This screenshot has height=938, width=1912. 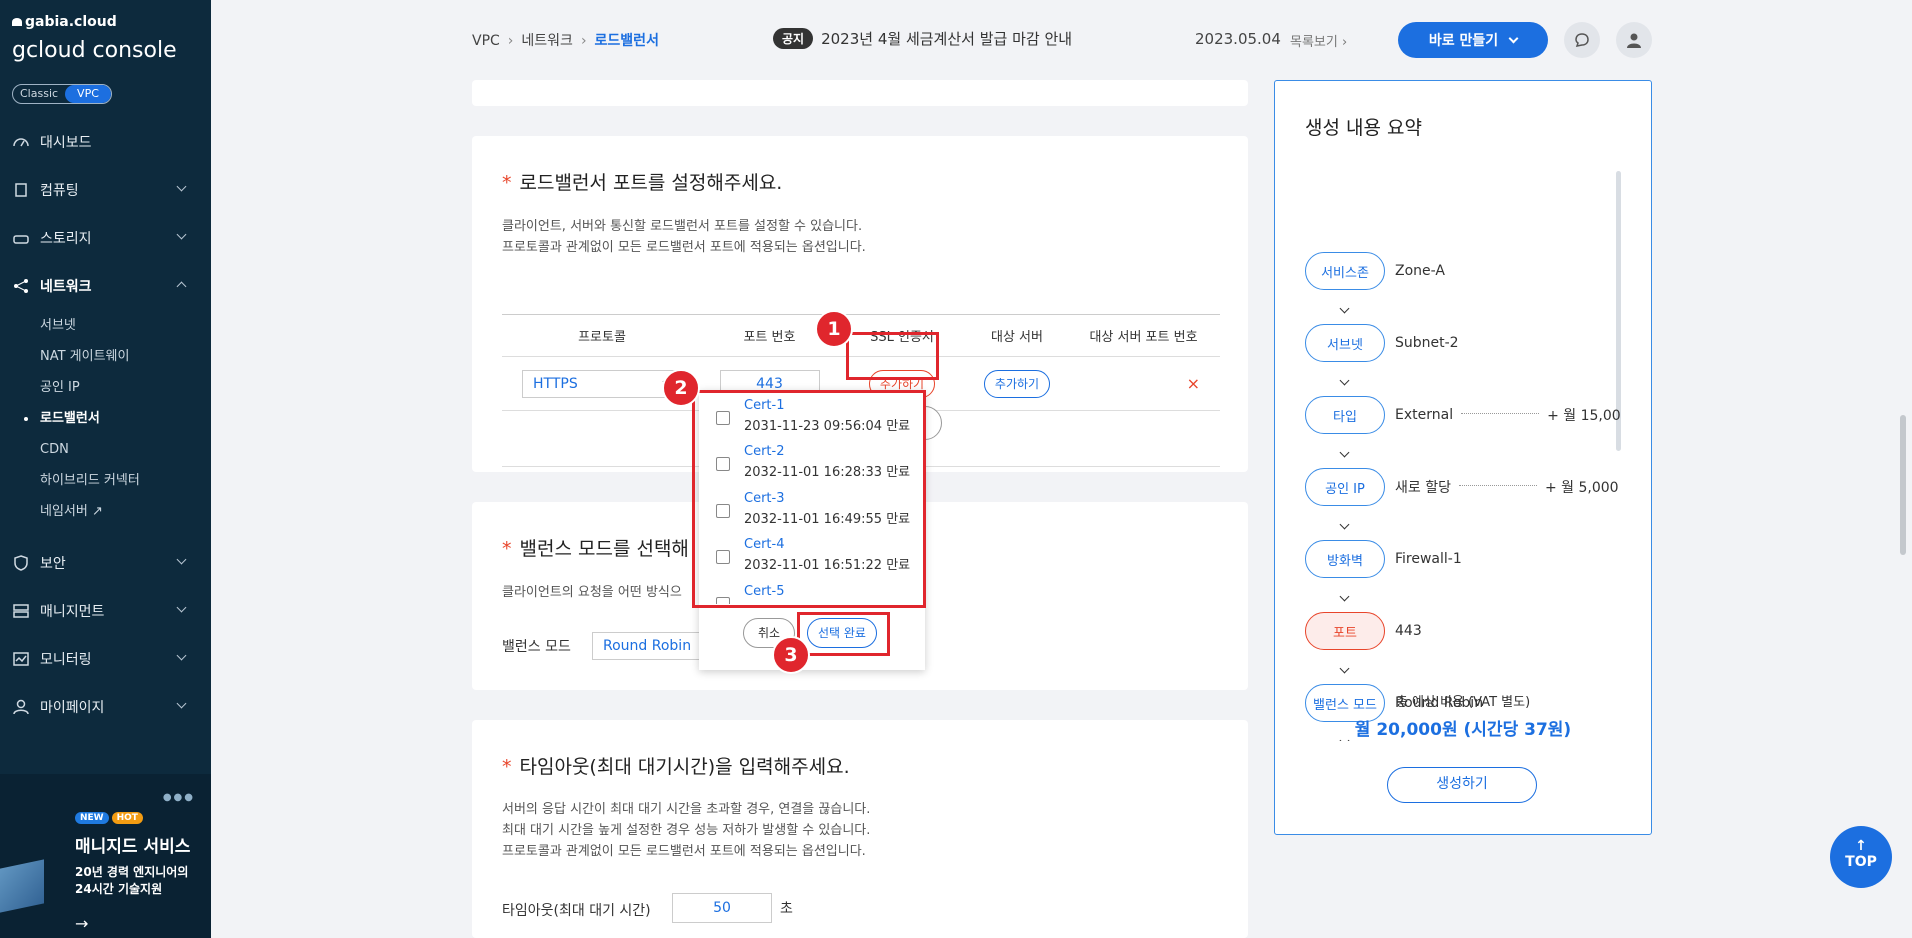 I want to click on desc-line: 최대 대기 시간을 높게 설정한 경우 성능 저하가 발생할 수 있습니다., so click(x=686, y=830).